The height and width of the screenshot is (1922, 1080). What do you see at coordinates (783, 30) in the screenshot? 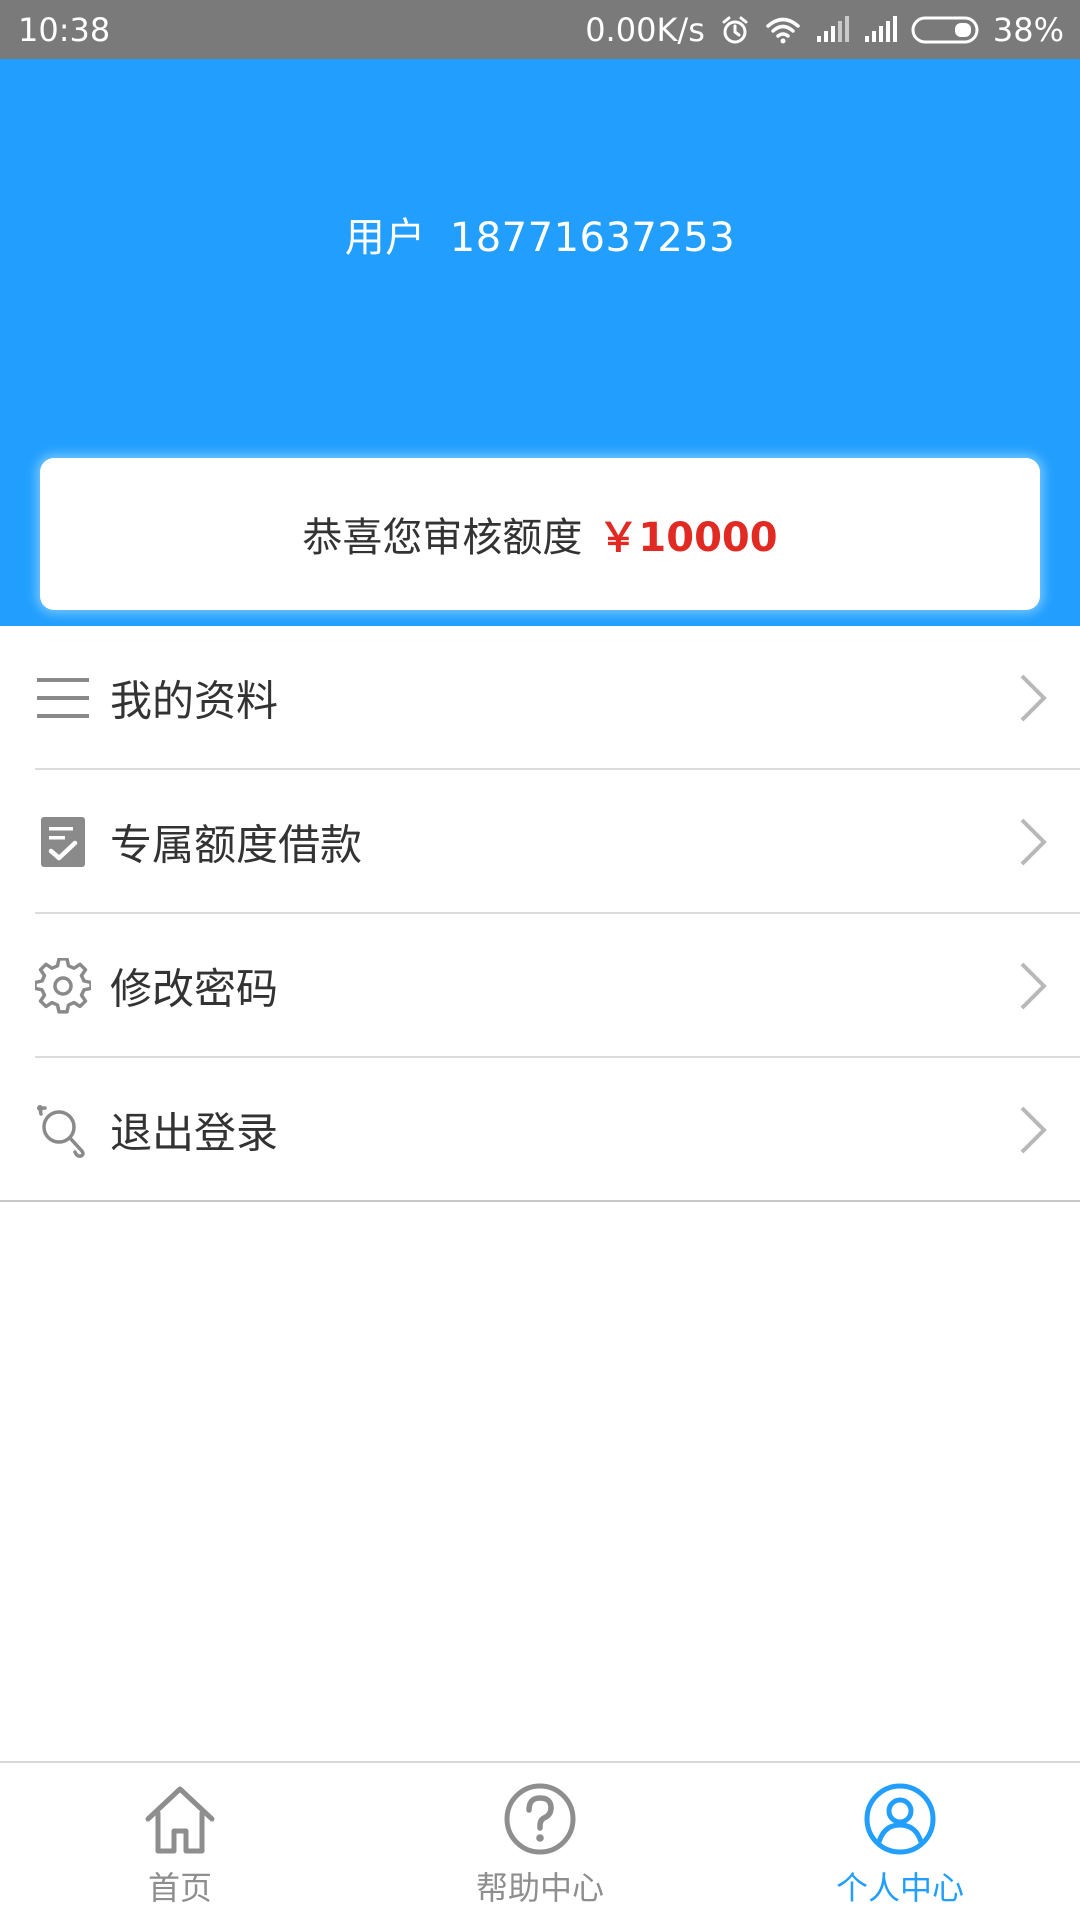
I see `wifi-icon` at bounding box center [783, 30].